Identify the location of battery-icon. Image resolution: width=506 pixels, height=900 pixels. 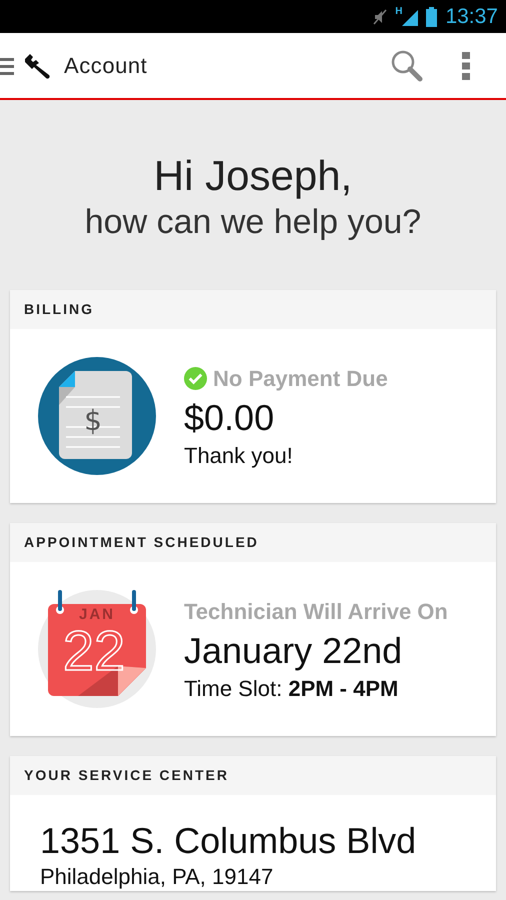
(432, 16).